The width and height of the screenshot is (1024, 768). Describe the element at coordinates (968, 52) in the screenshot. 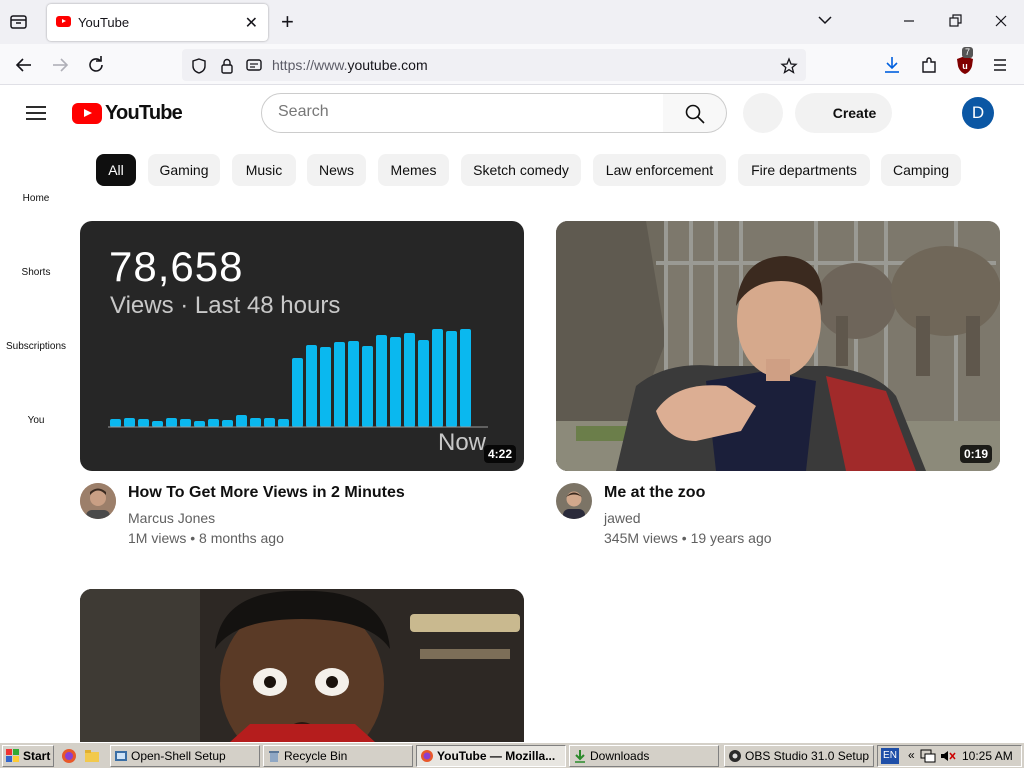

I see `extension-badge-count: 7` at that location.